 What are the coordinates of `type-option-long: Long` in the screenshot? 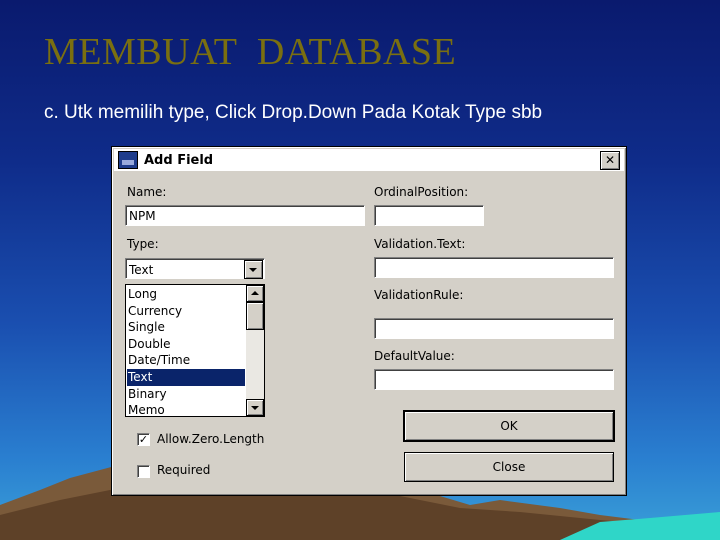 It's located at (186, 294).